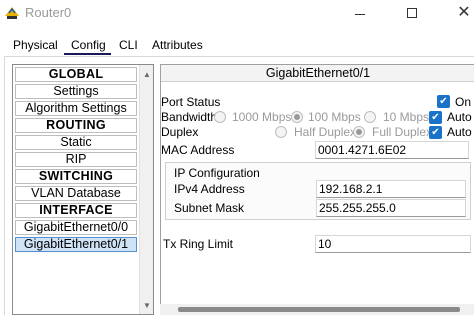 This screenshot has width=474, height=315. Describe the element at coordinates (76, 108) in the screenshot. I see `nav-item-algorithm-settings: Algorithm Settings` at that location.